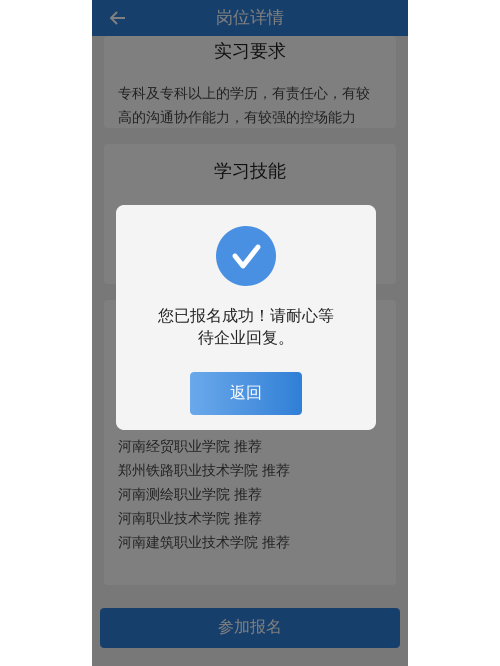 The width and height of the screenshot is (500, 666). I want to click on section-title: 学习技能, so click(250, 171).